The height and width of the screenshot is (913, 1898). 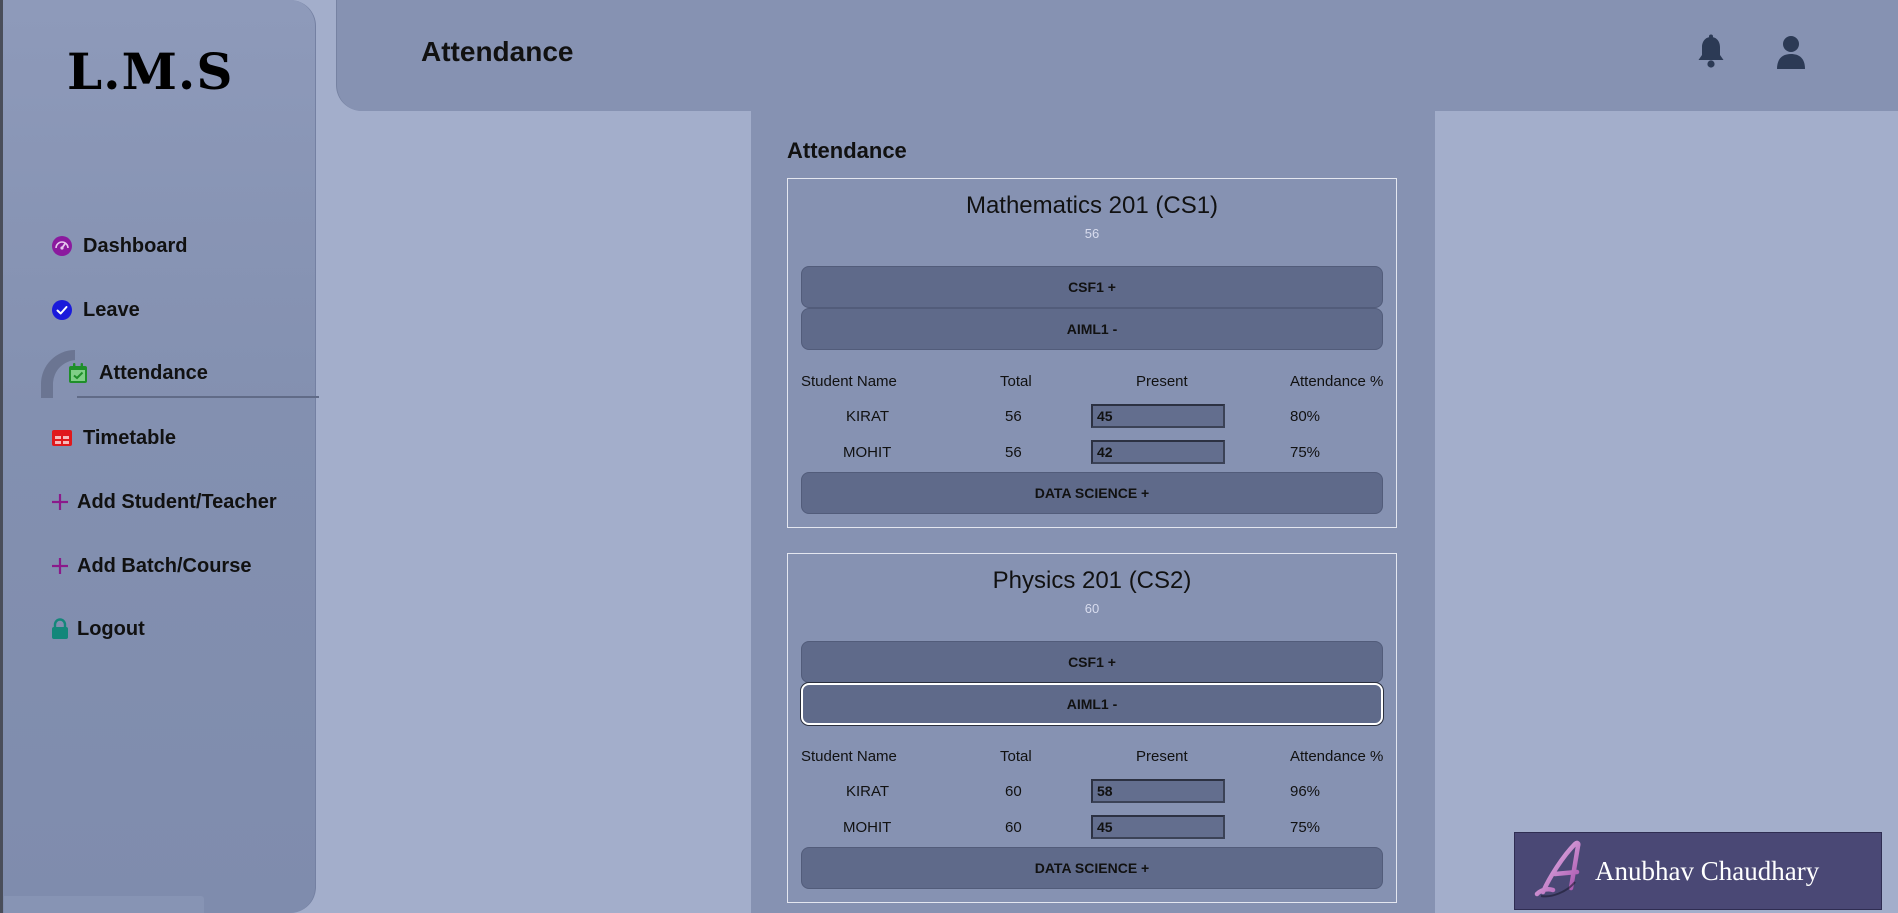 I want to click on sidebar-item-label: Attendance, so click(x=153, y=372).